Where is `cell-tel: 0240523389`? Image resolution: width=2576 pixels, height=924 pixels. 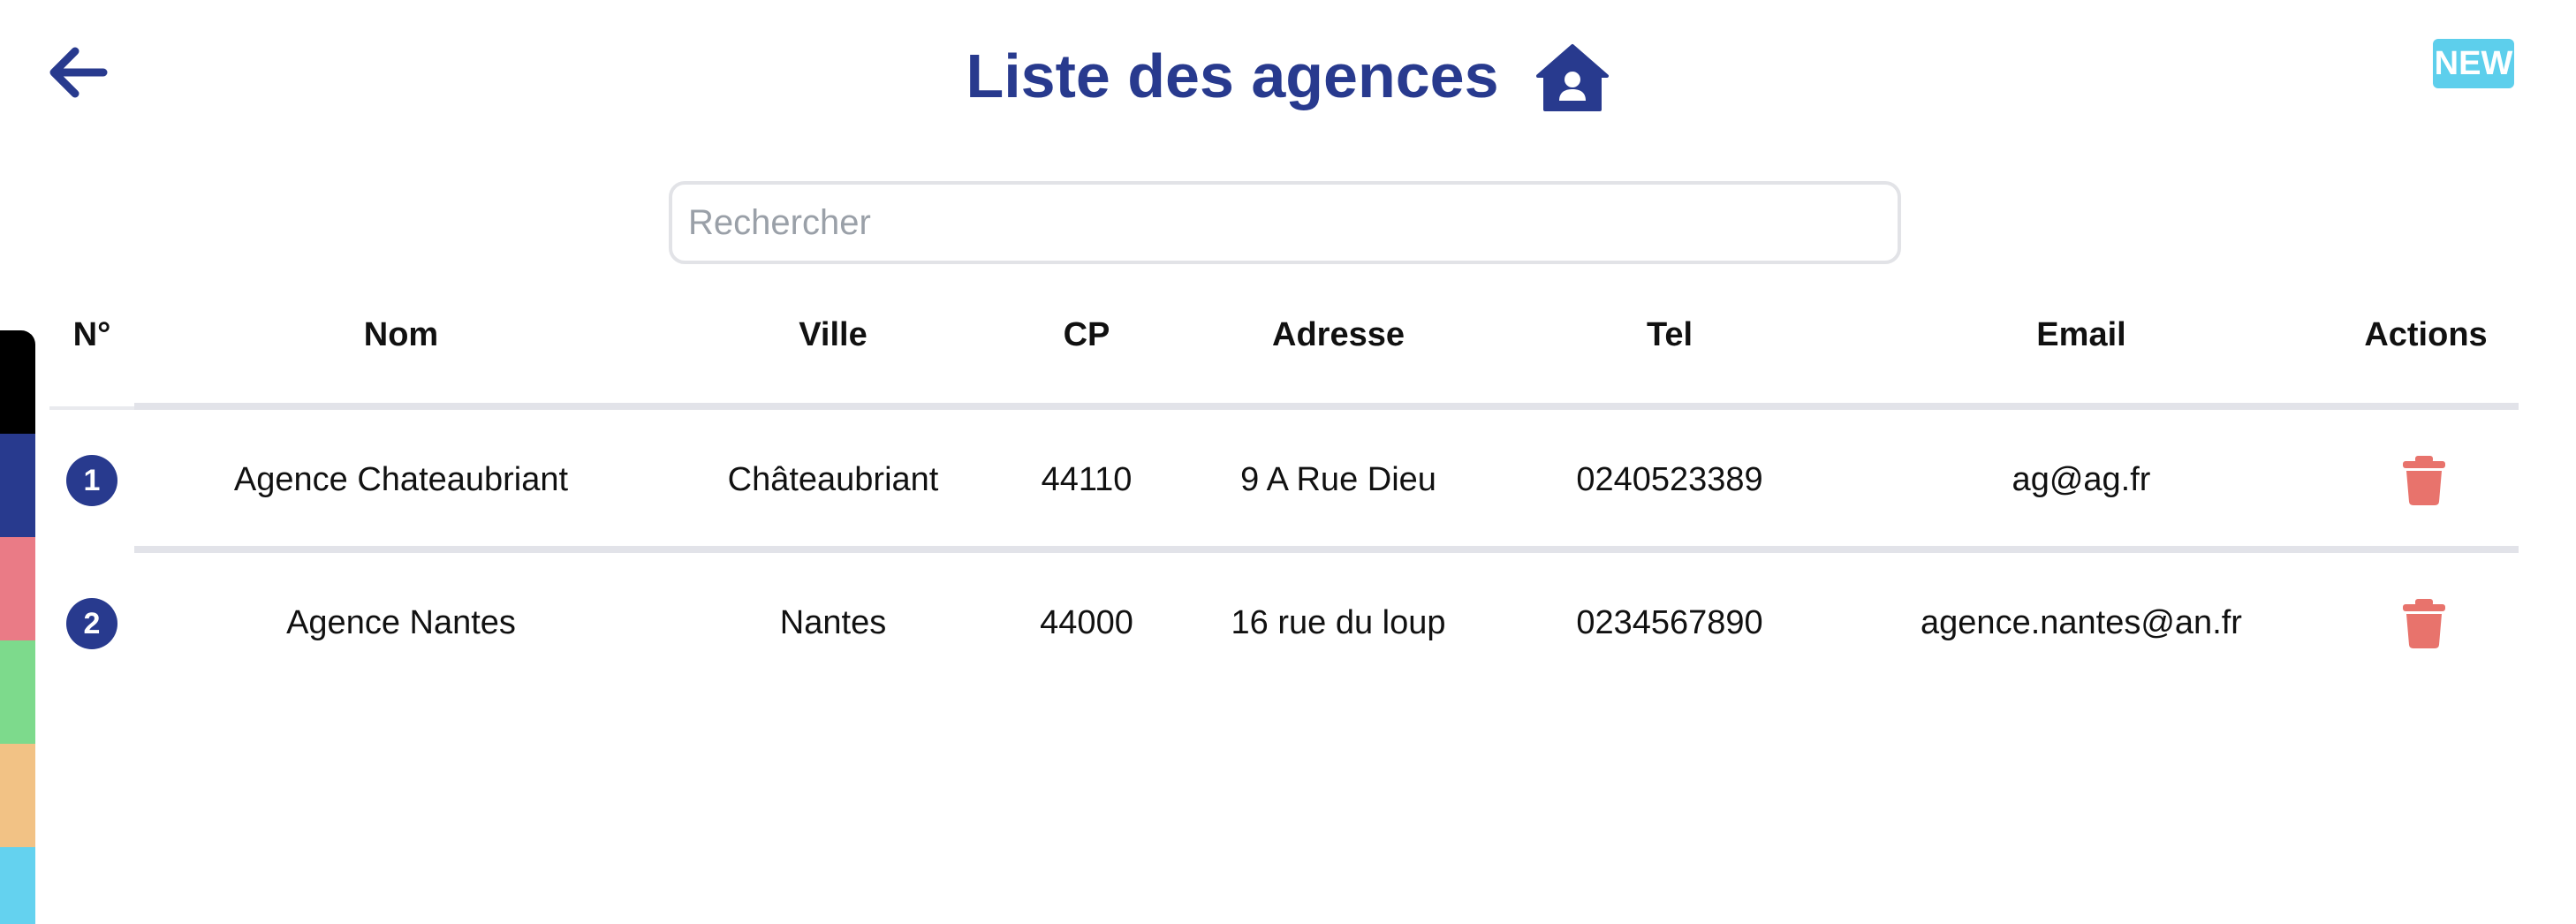 cell-tel: 0240523389 is located at coordinates (1670, 479).